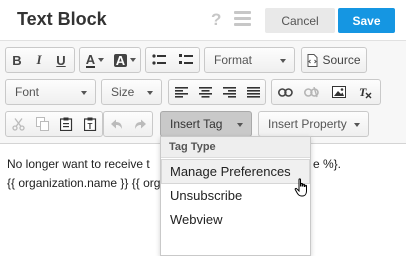 The image size is (406, 256). What do you see at coordinates (42, 124) in the screenshot?
I see `copy-icon` at bounding box center [42, 124].